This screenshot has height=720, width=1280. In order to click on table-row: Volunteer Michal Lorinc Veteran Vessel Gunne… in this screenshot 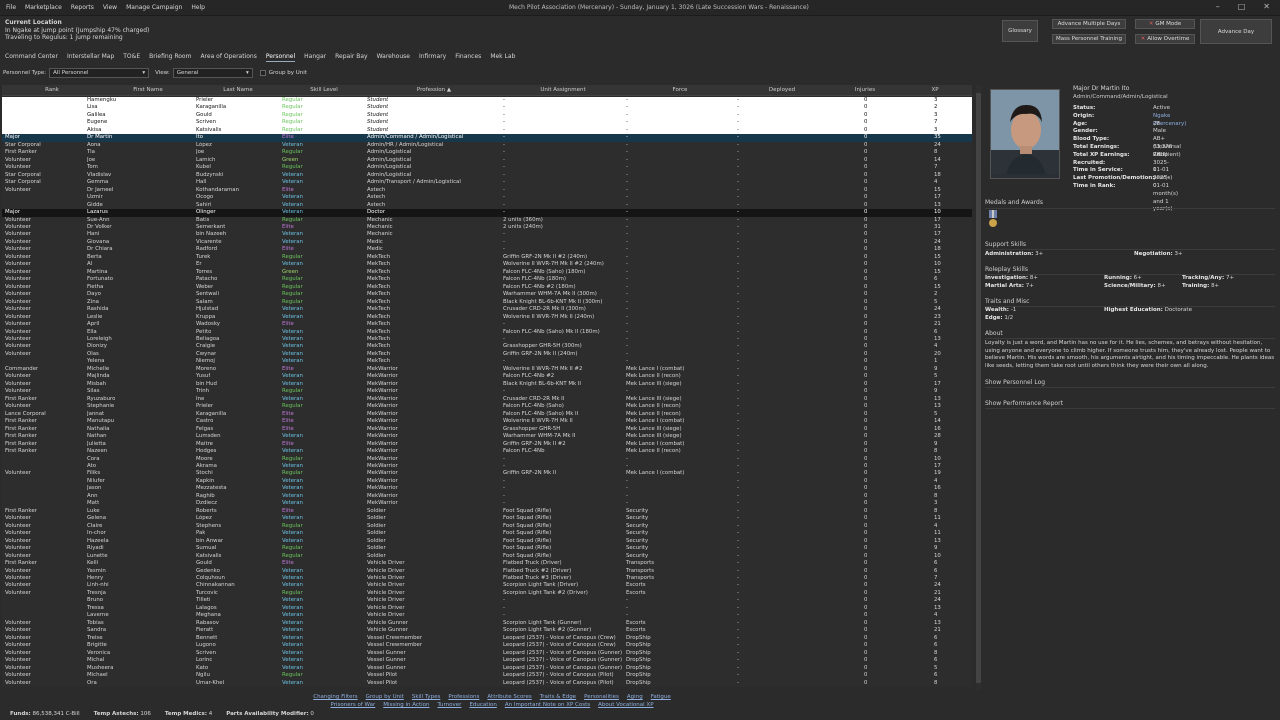, I will do `click(487, 661)`.